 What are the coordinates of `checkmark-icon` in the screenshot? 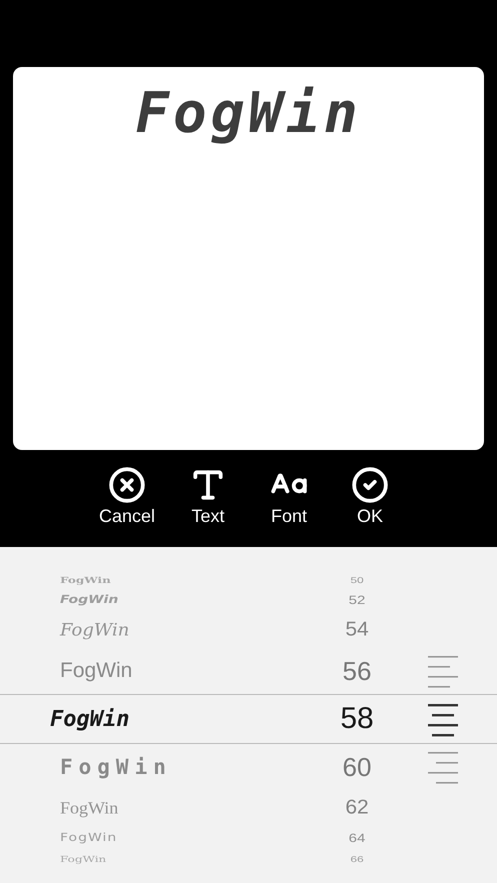 It's located at (370, 485).